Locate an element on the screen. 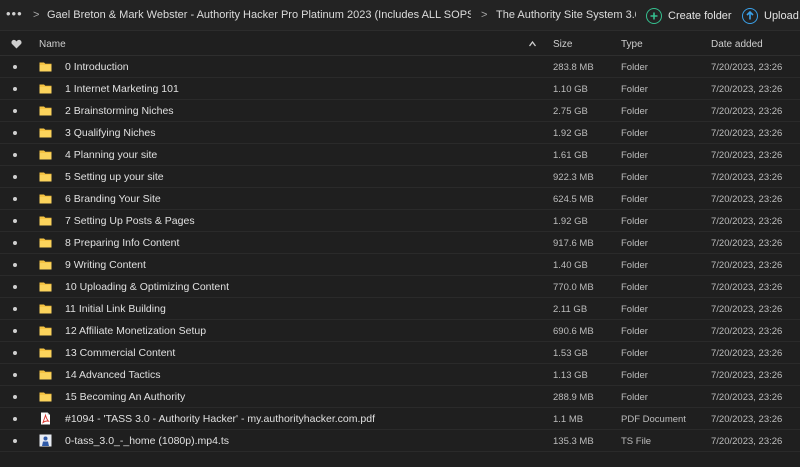  column-header-date-added: Date added is located at coordinates (737, 44).